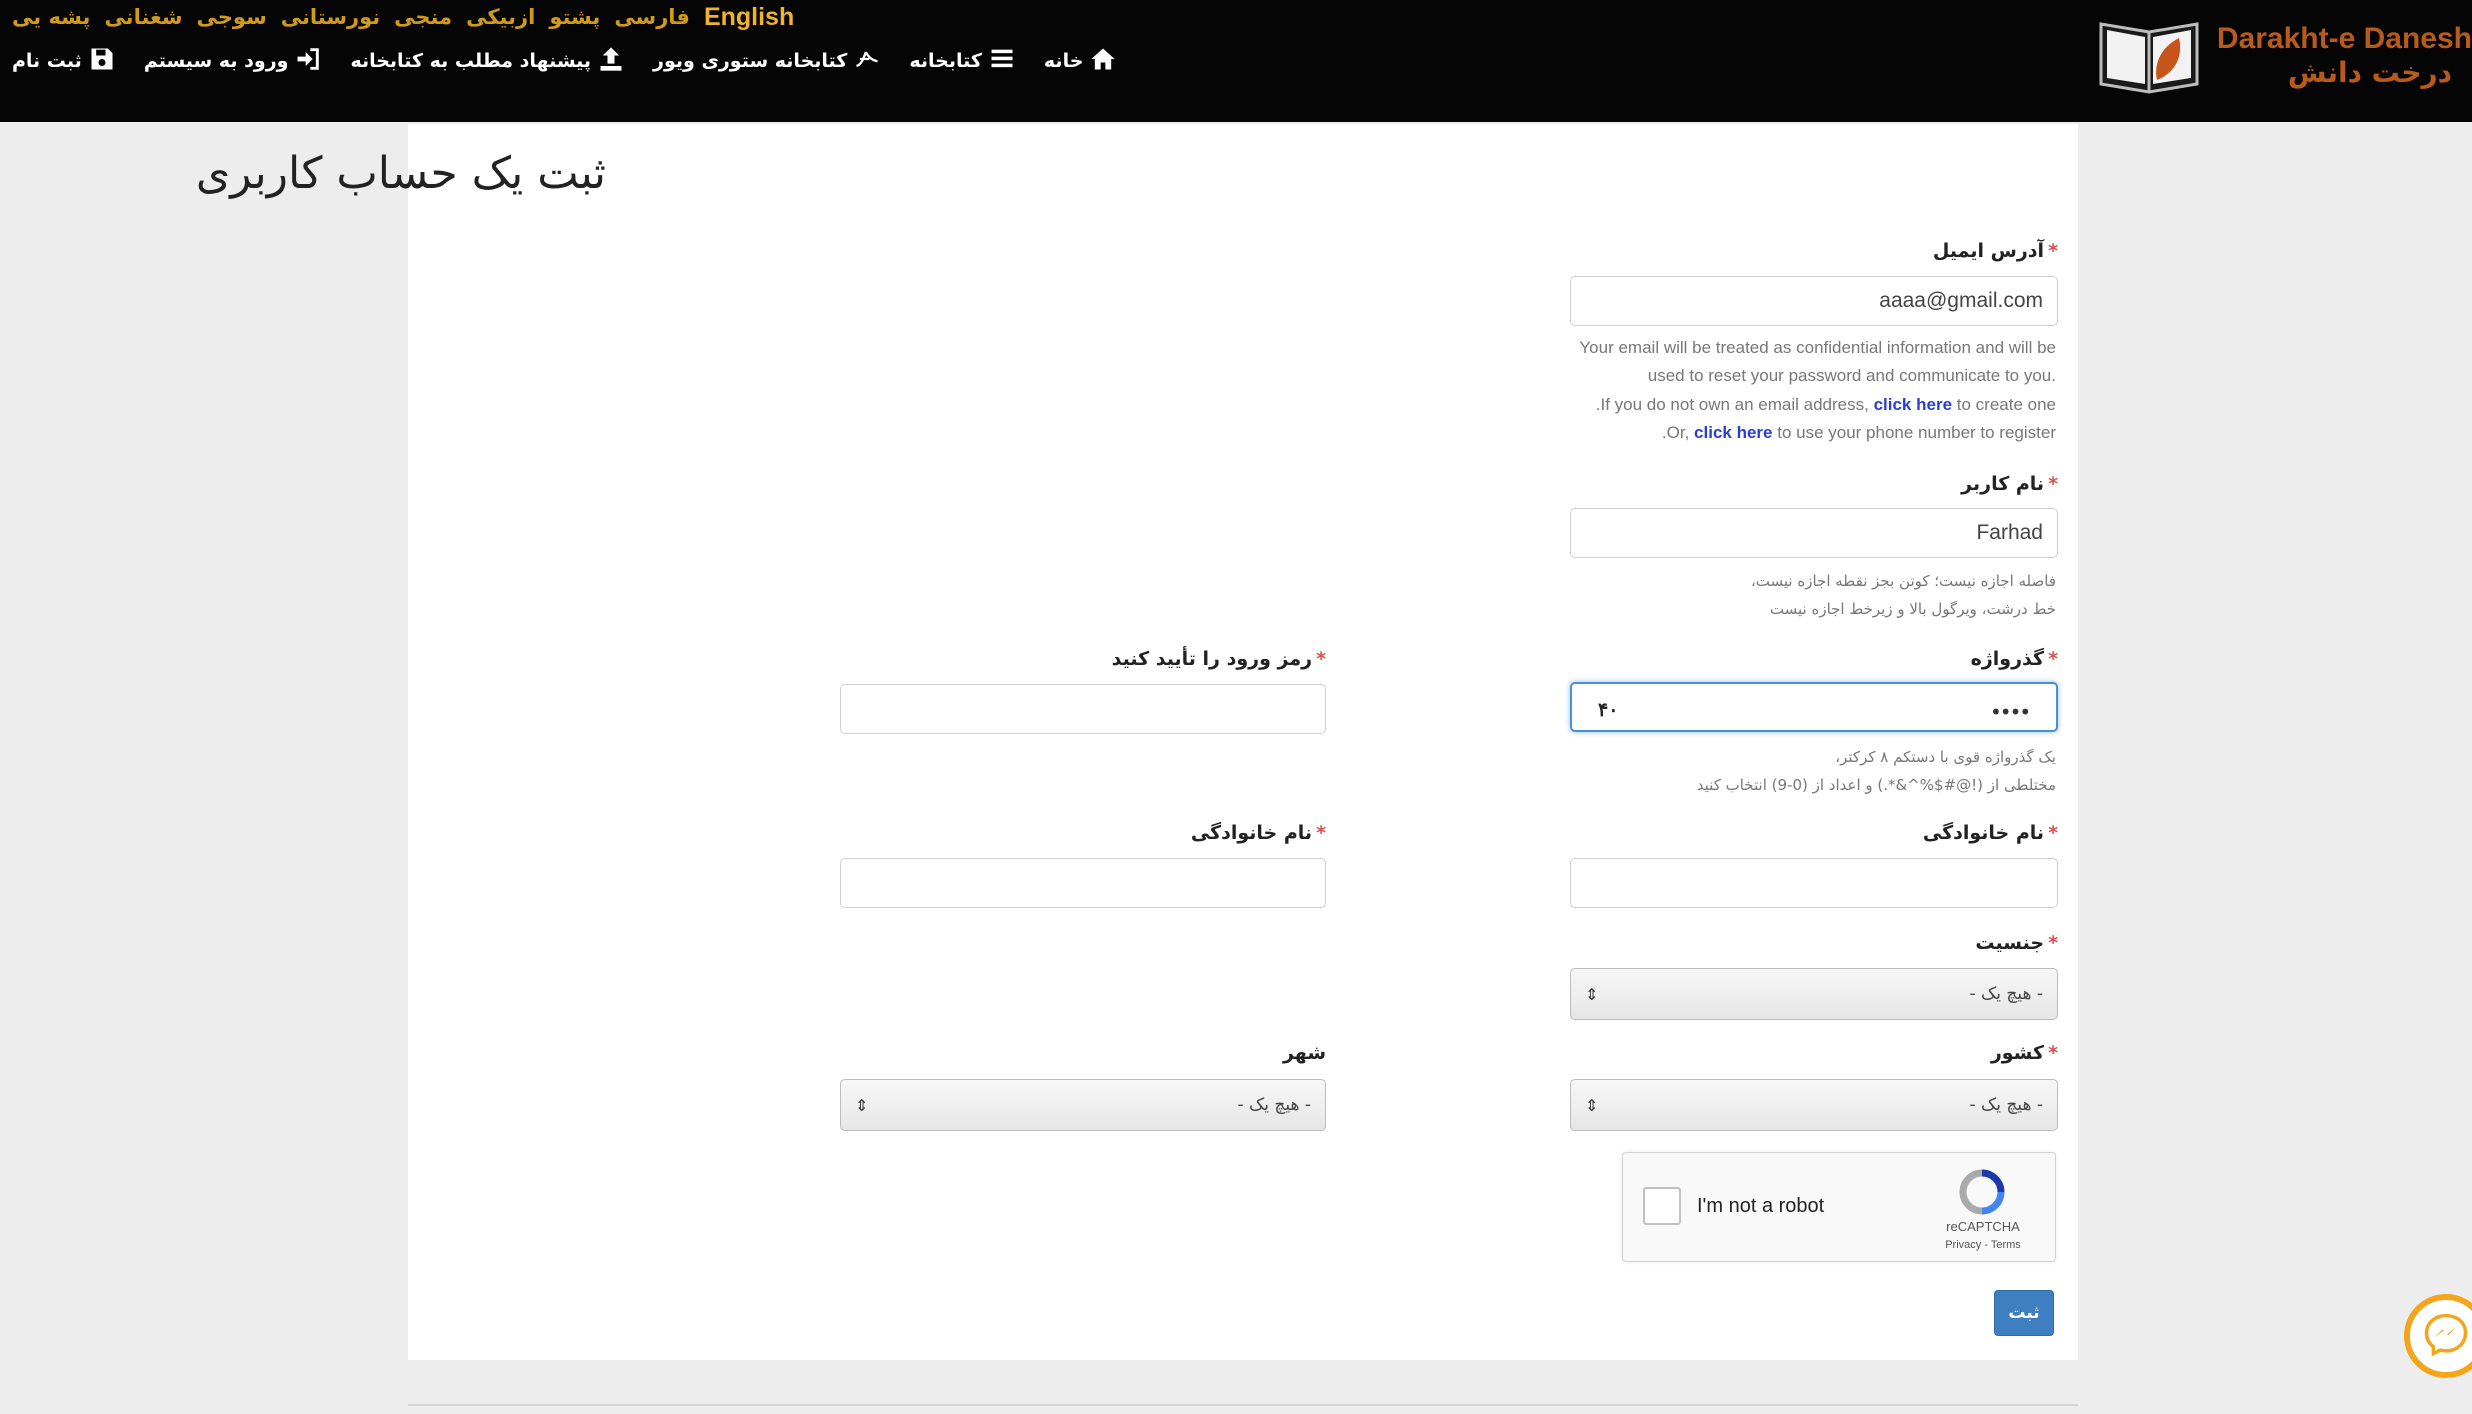 This screenshot has height=1414, width=2472. Describe the element at coordinates (1814, 707) in the screenshot. I see `password-field` at that location.